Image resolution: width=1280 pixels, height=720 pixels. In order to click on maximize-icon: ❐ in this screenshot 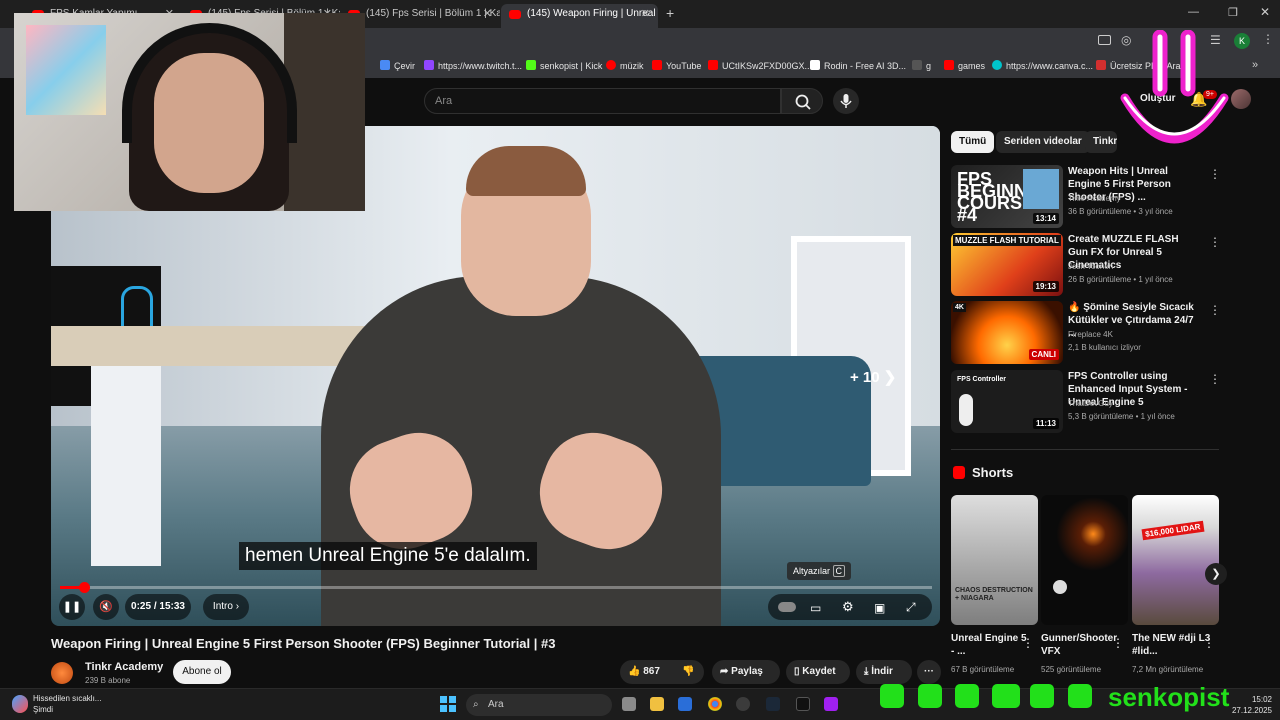, I will do `click(1233, 12)`.